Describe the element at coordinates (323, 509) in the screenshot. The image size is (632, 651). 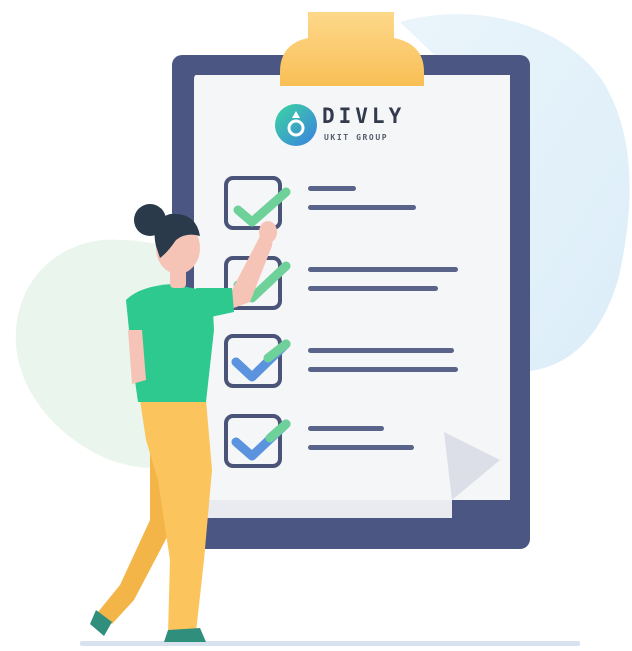
I see `paper-edge-shadow` at that location.